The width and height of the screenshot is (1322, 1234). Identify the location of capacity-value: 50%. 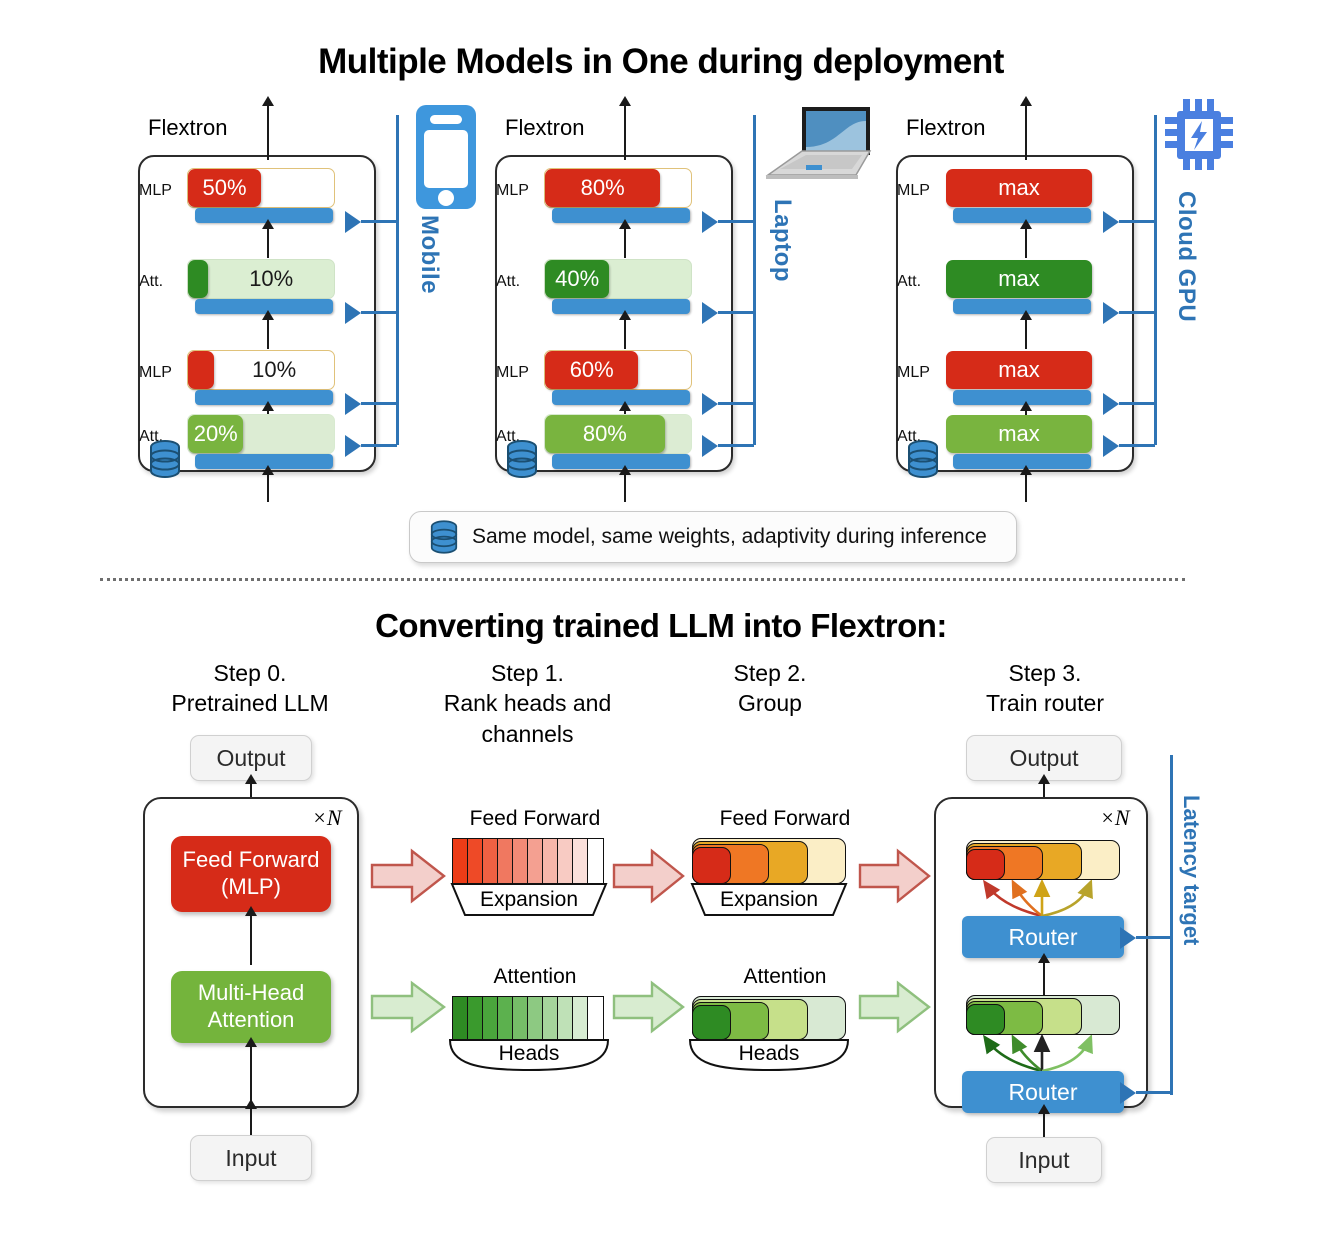
(224, 187).